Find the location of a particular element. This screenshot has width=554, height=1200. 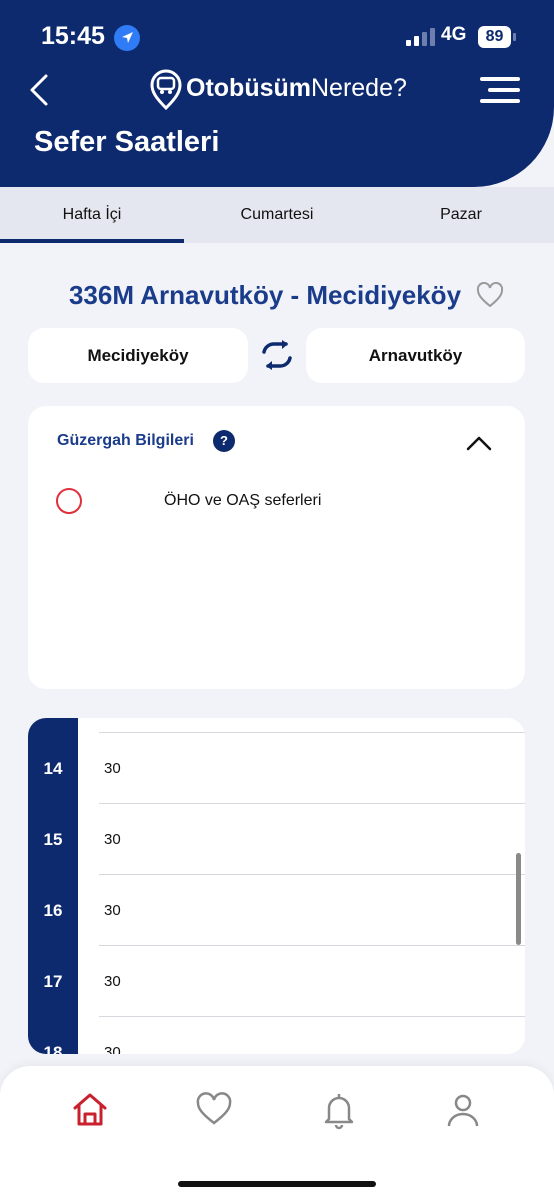

battery-level: 89 is located at coordinates (494, 36).